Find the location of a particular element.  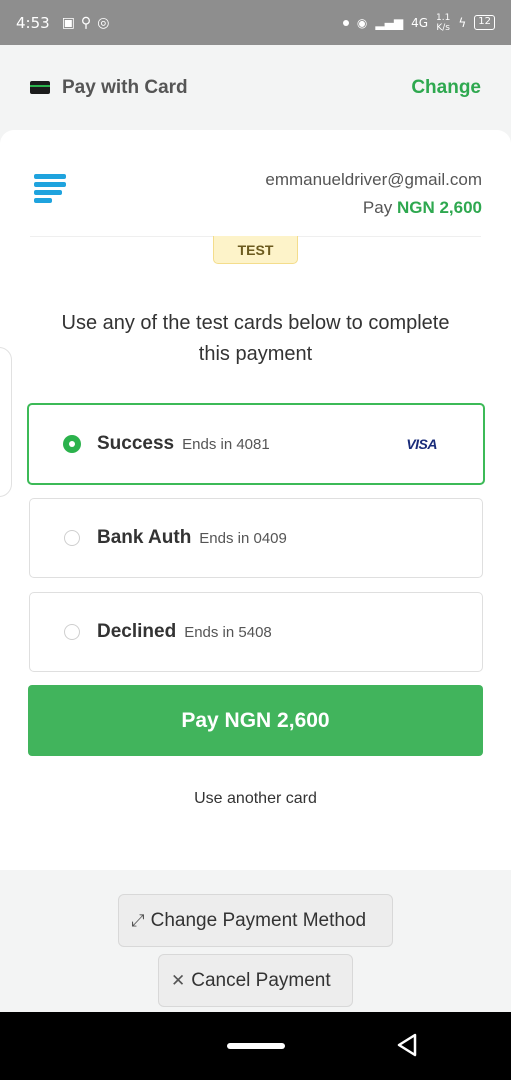

cancel-payment-button: ✕ Cancel Payment is located at coordinates (255, 980).